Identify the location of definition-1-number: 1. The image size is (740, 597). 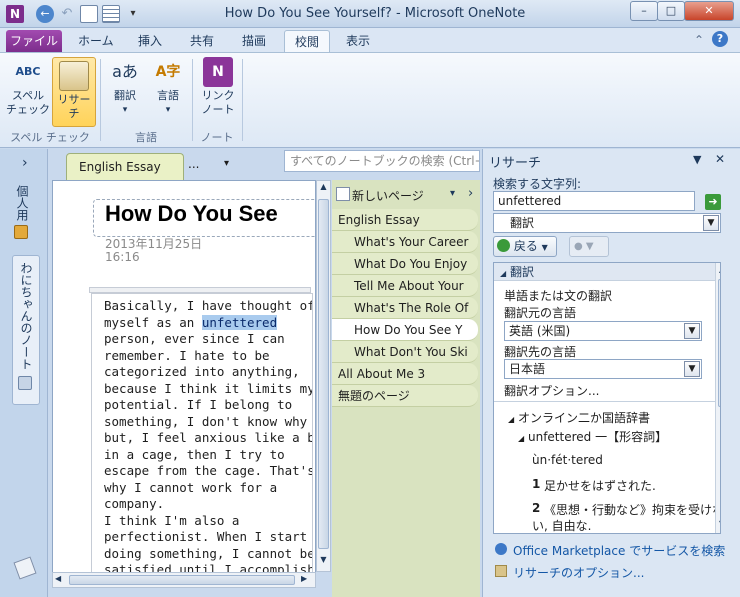
(536, 484).